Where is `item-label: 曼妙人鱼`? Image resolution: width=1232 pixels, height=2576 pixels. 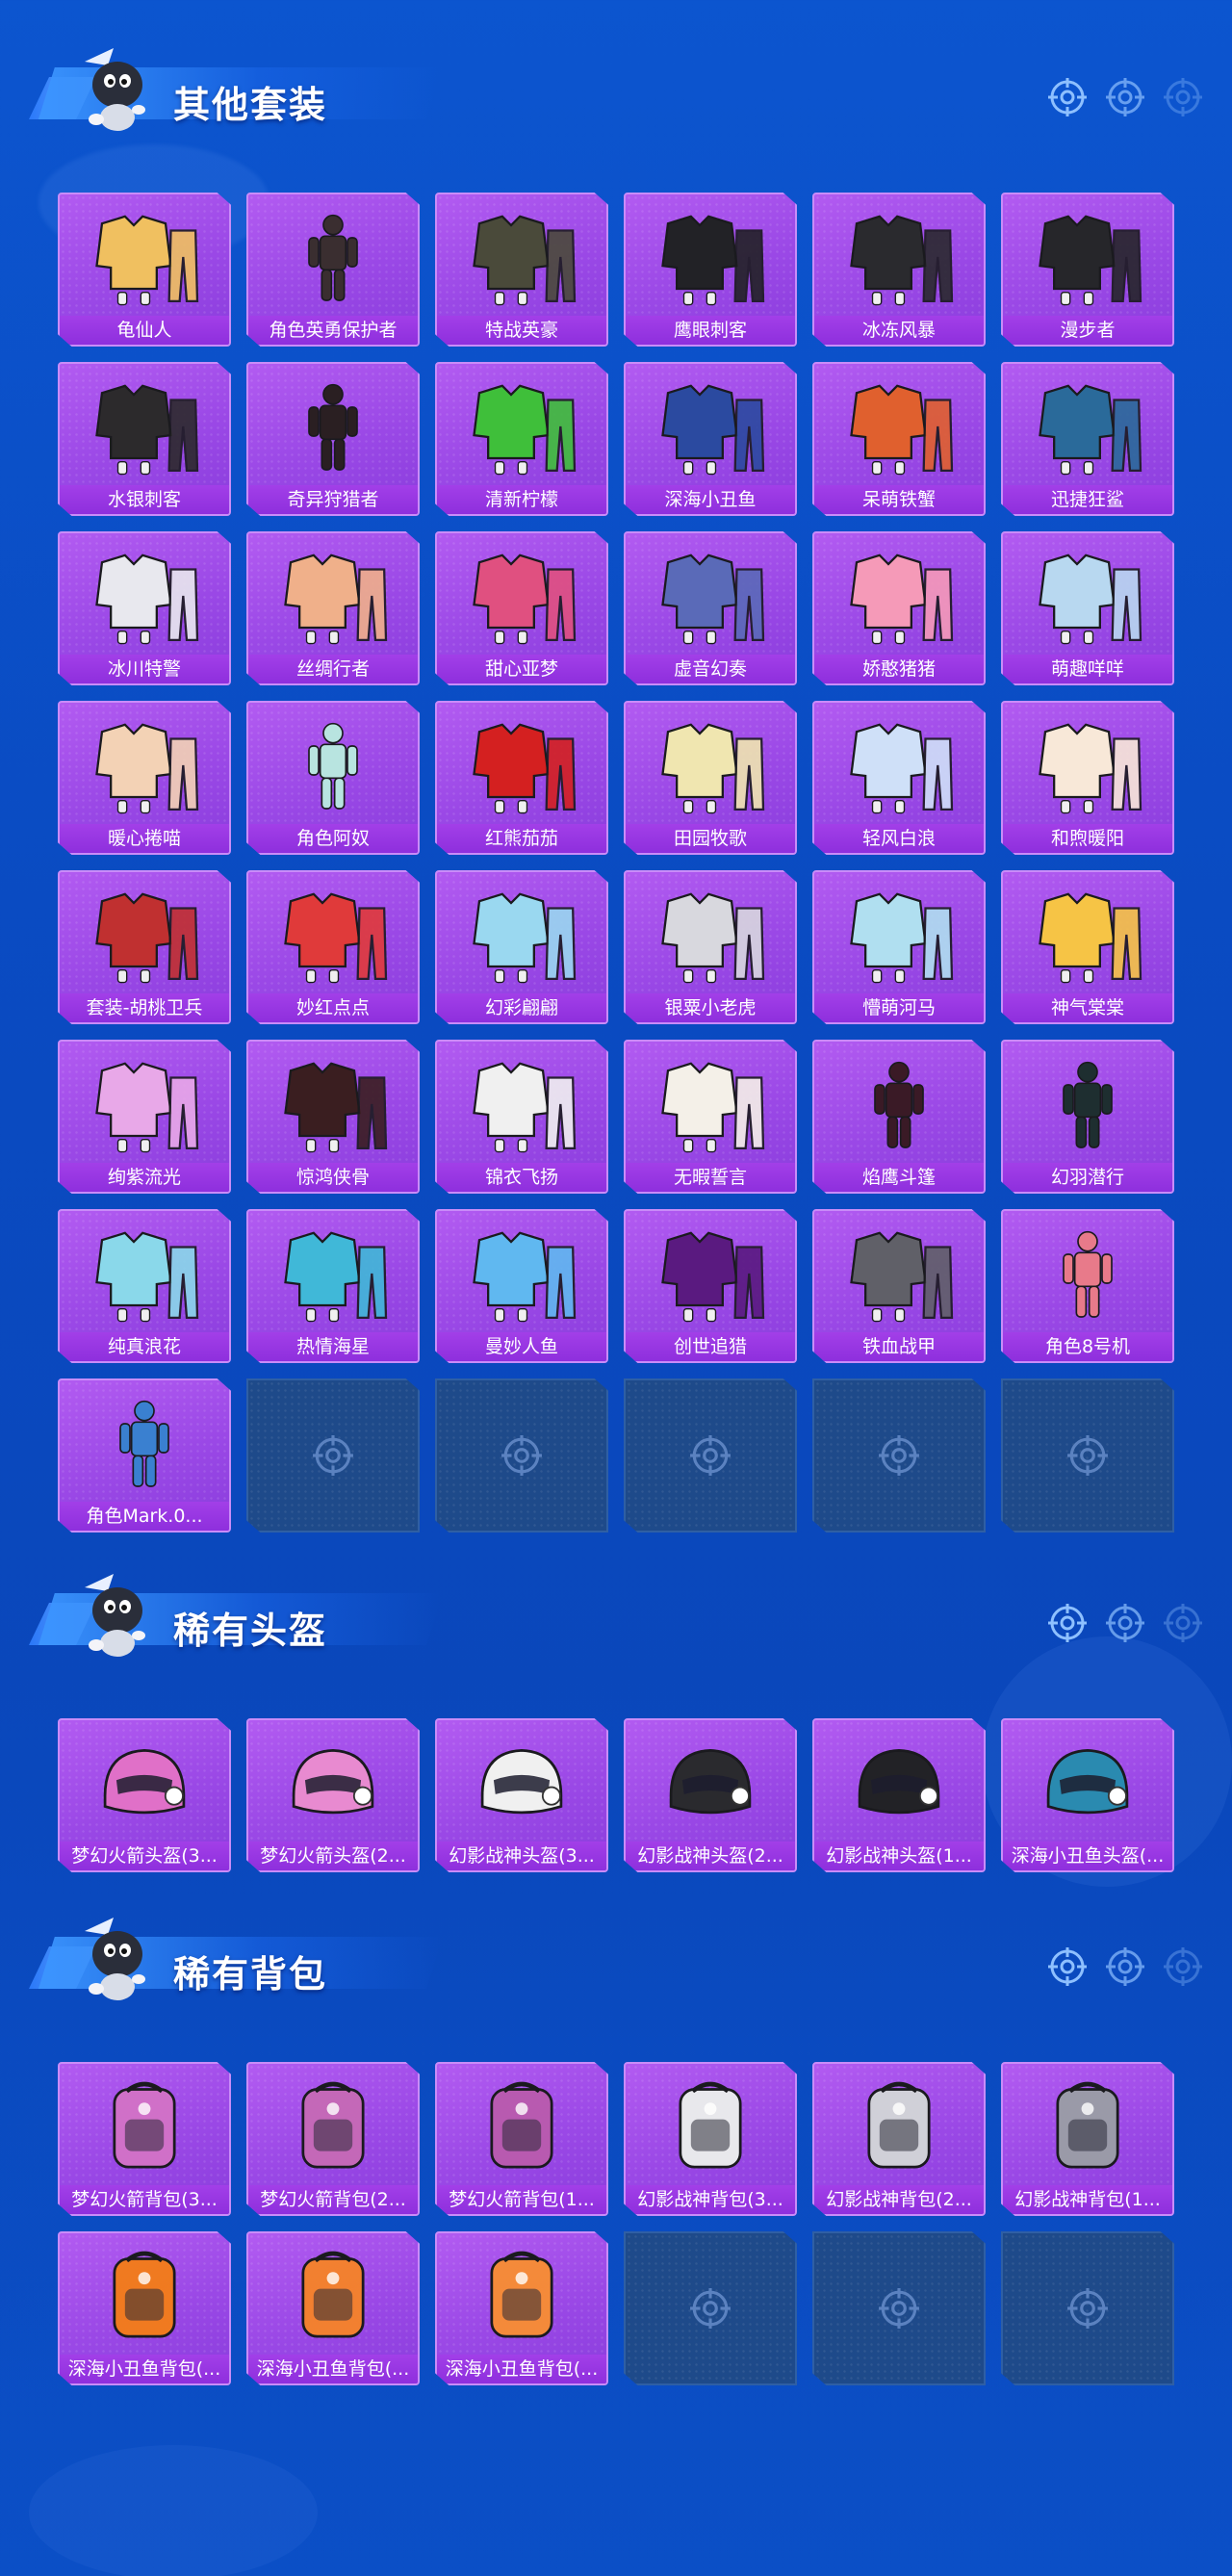 item-label: 曼妙人鱼 is located at coordinates (521, 1347).